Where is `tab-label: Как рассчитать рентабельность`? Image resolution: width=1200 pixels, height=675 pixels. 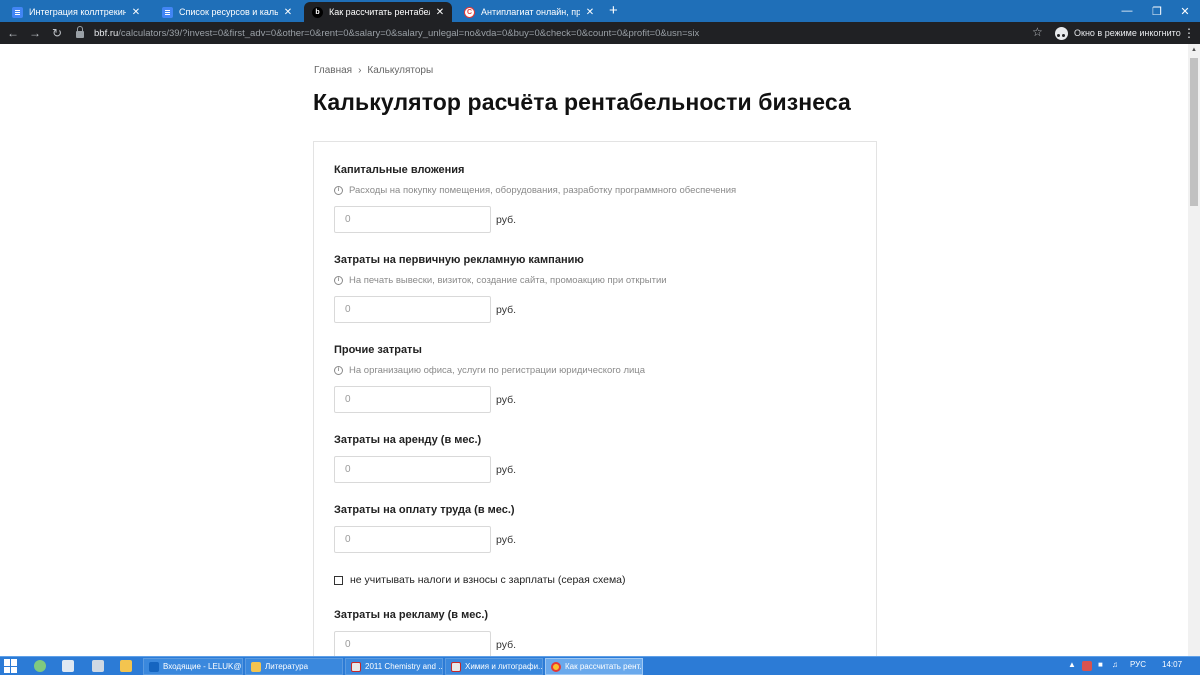
tab-label: Как рассчитать рентабельность is located at coordinates (379, 12).